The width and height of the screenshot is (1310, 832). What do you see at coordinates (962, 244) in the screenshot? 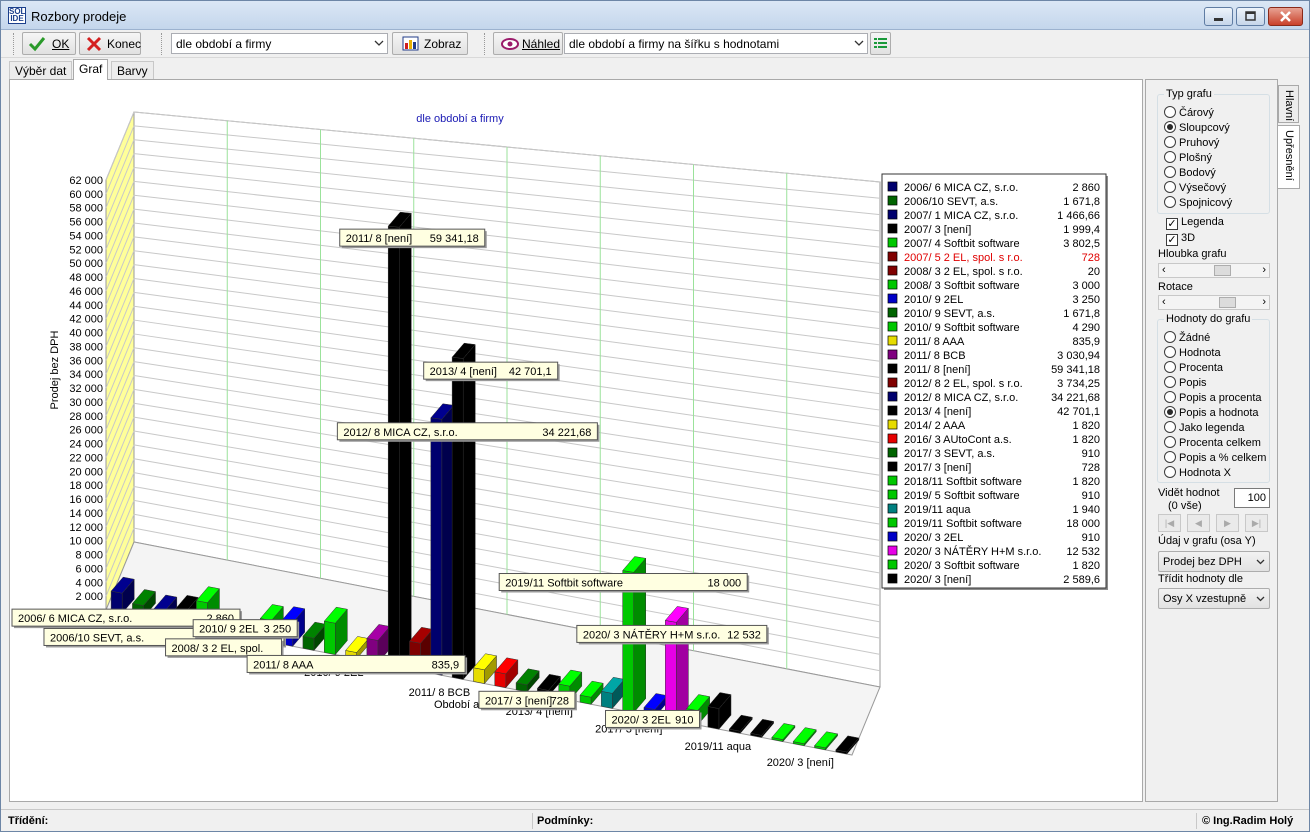
I see `legend-item-name: 2007/ 4 Softbit software` at bounding box center [962, 244].